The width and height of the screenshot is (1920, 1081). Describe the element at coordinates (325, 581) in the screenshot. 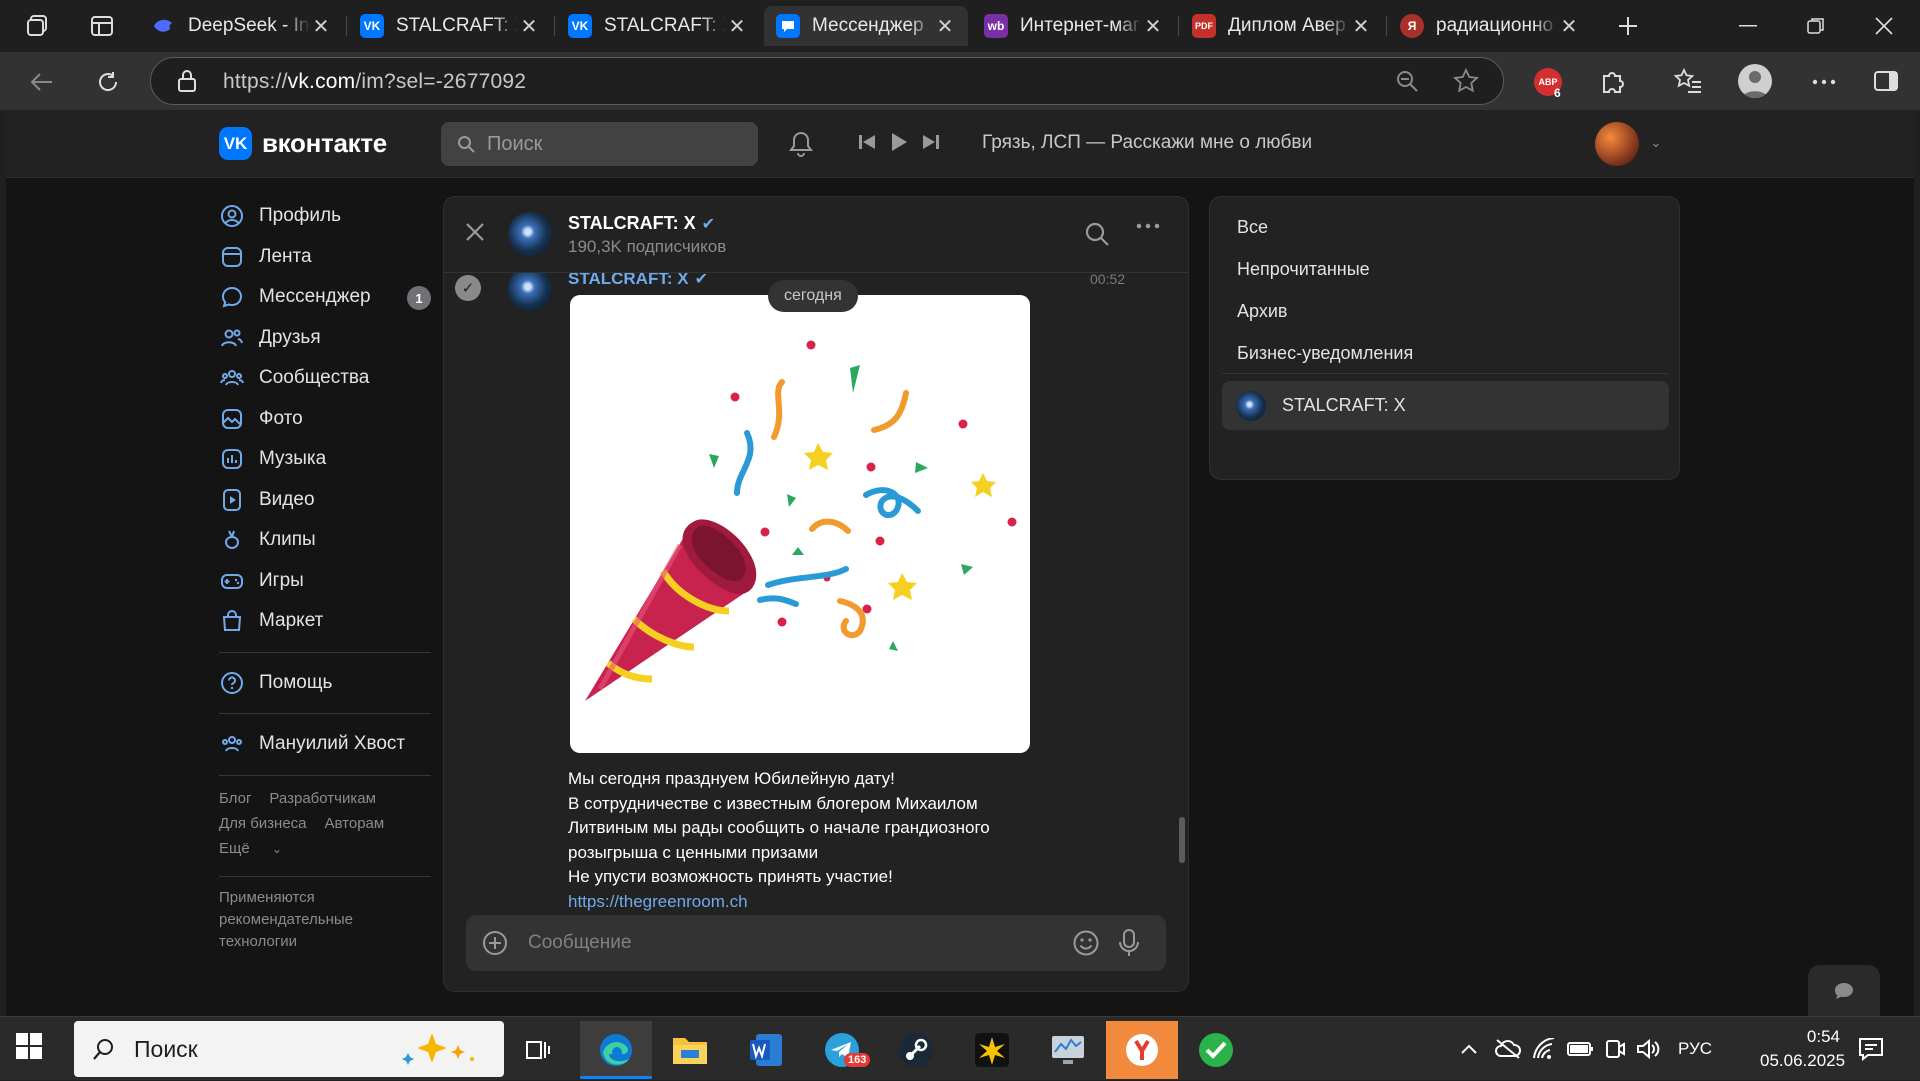

I see `sidebar-item-games: Игры` at that location.